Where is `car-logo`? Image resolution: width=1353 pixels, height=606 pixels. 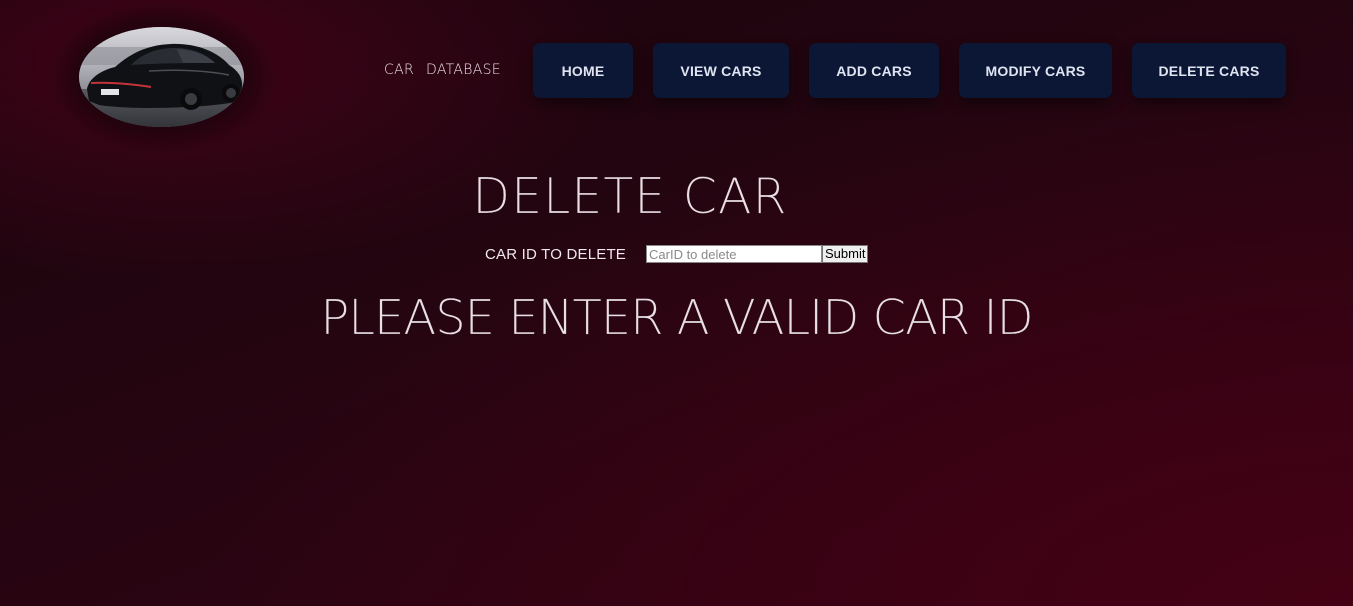 car-logo is located at coordinates (161, 77).